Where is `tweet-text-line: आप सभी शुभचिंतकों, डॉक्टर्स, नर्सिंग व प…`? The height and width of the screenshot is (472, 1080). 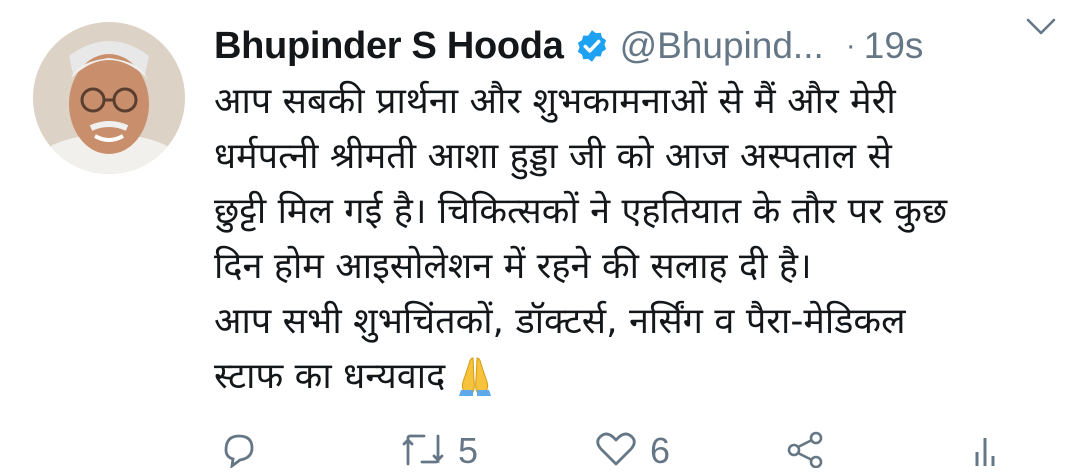 tweet-text-line: आप सभी शुभचिंतकों, डॉक्टर्स, नर्सिंग व प… is located at coordinates (560, 321).